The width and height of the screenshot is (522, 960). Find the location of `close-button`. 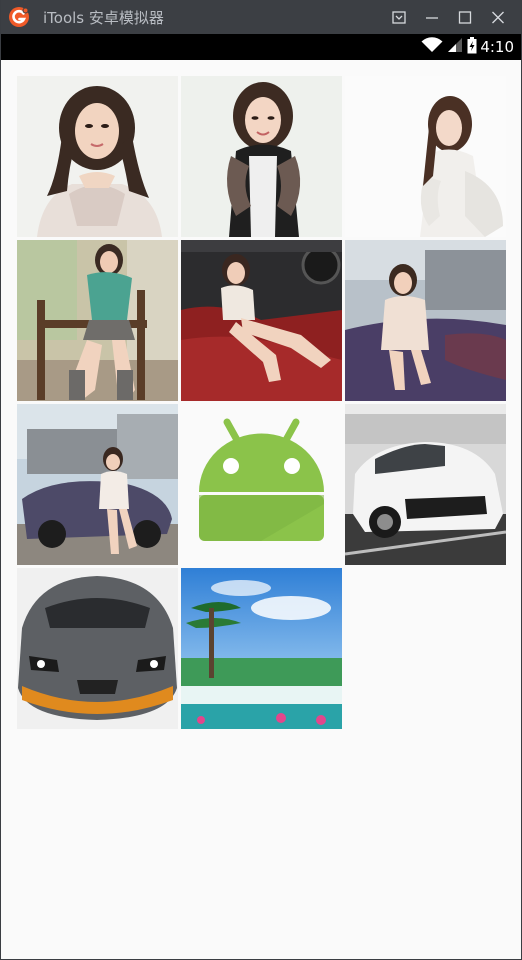

close-button is located at coordinates (498, 17).